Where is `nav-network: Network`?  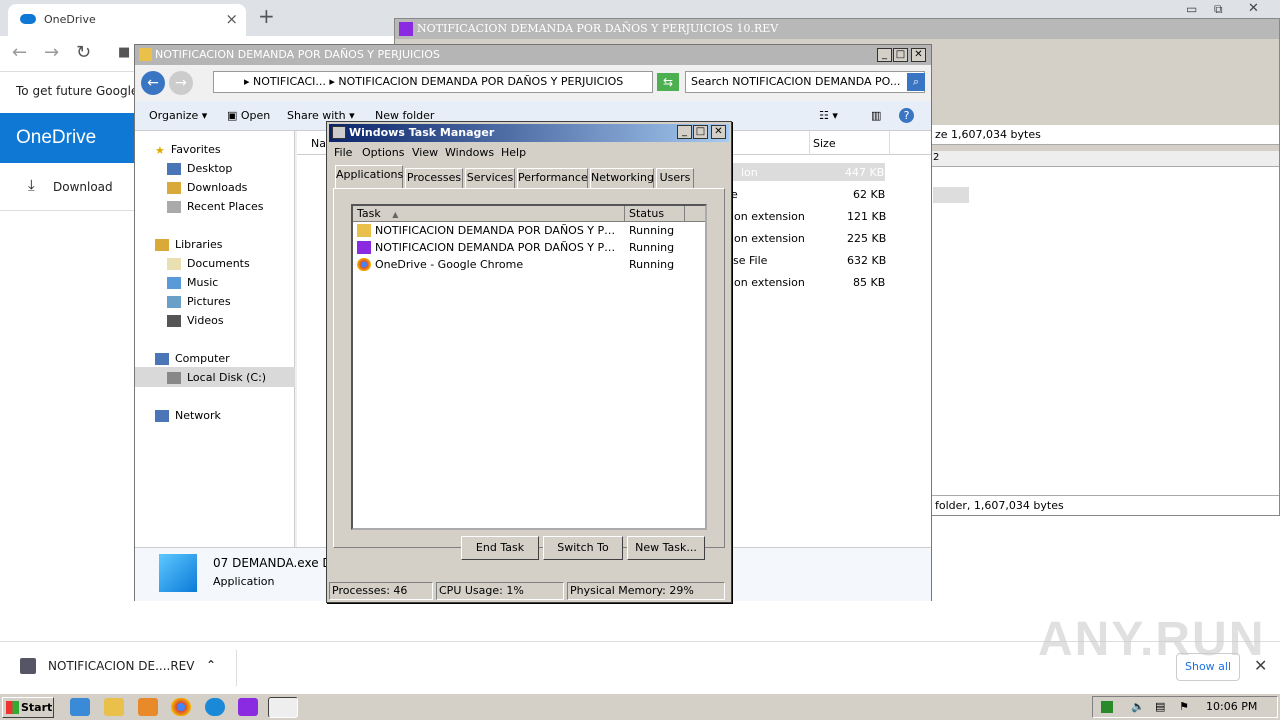 nav-network: Network is located at coordinates (188, 415).